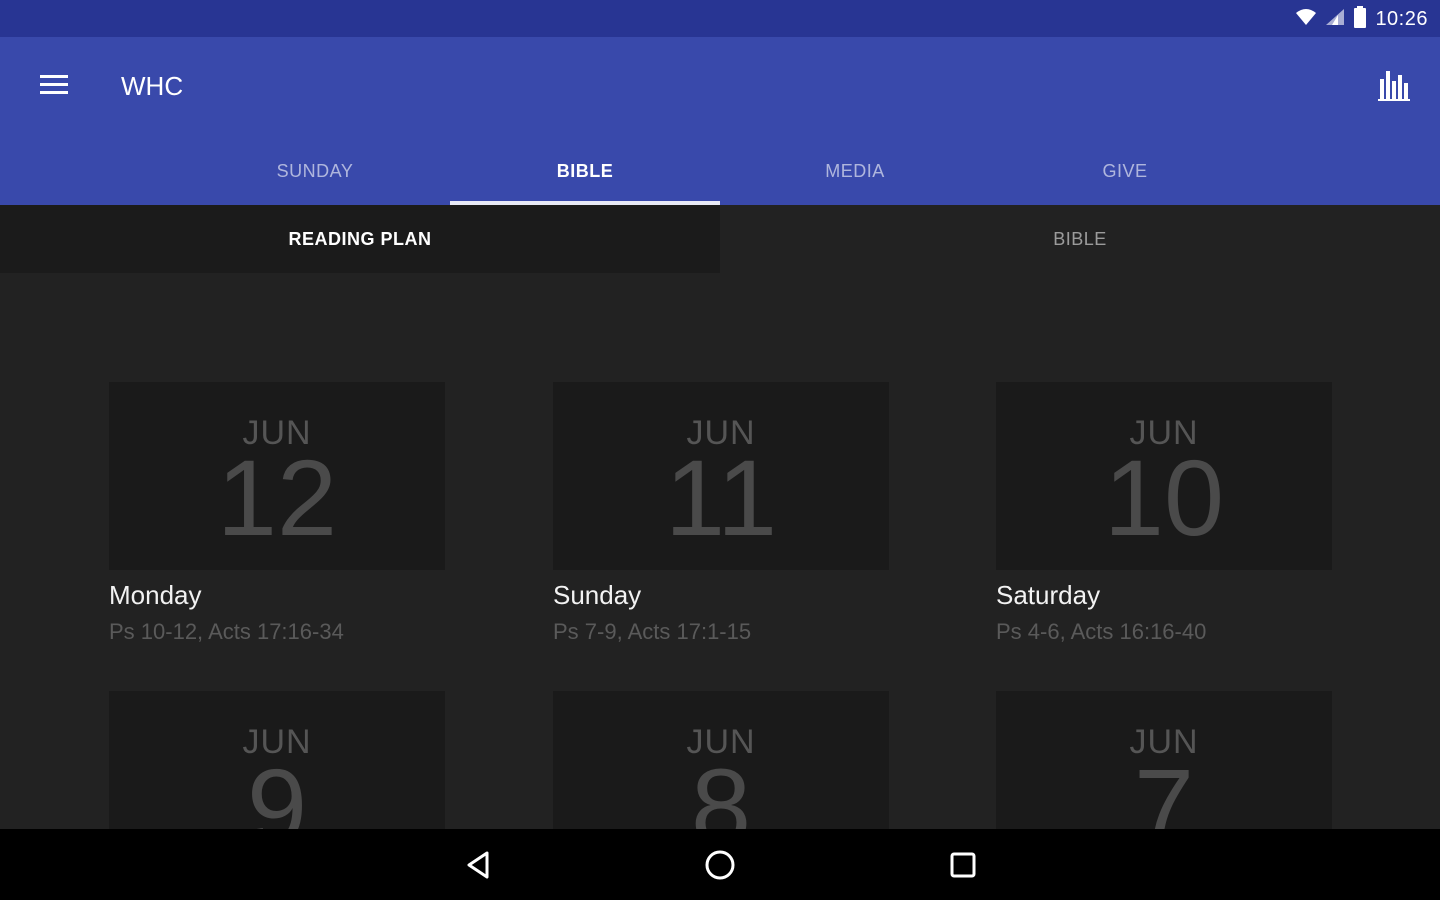  What do you see at coordinates (1101, 631) in the screenshot?
I see `card-reading: Ps 4-6, Acts 16:16-40` at bounding box center [1101, 631].